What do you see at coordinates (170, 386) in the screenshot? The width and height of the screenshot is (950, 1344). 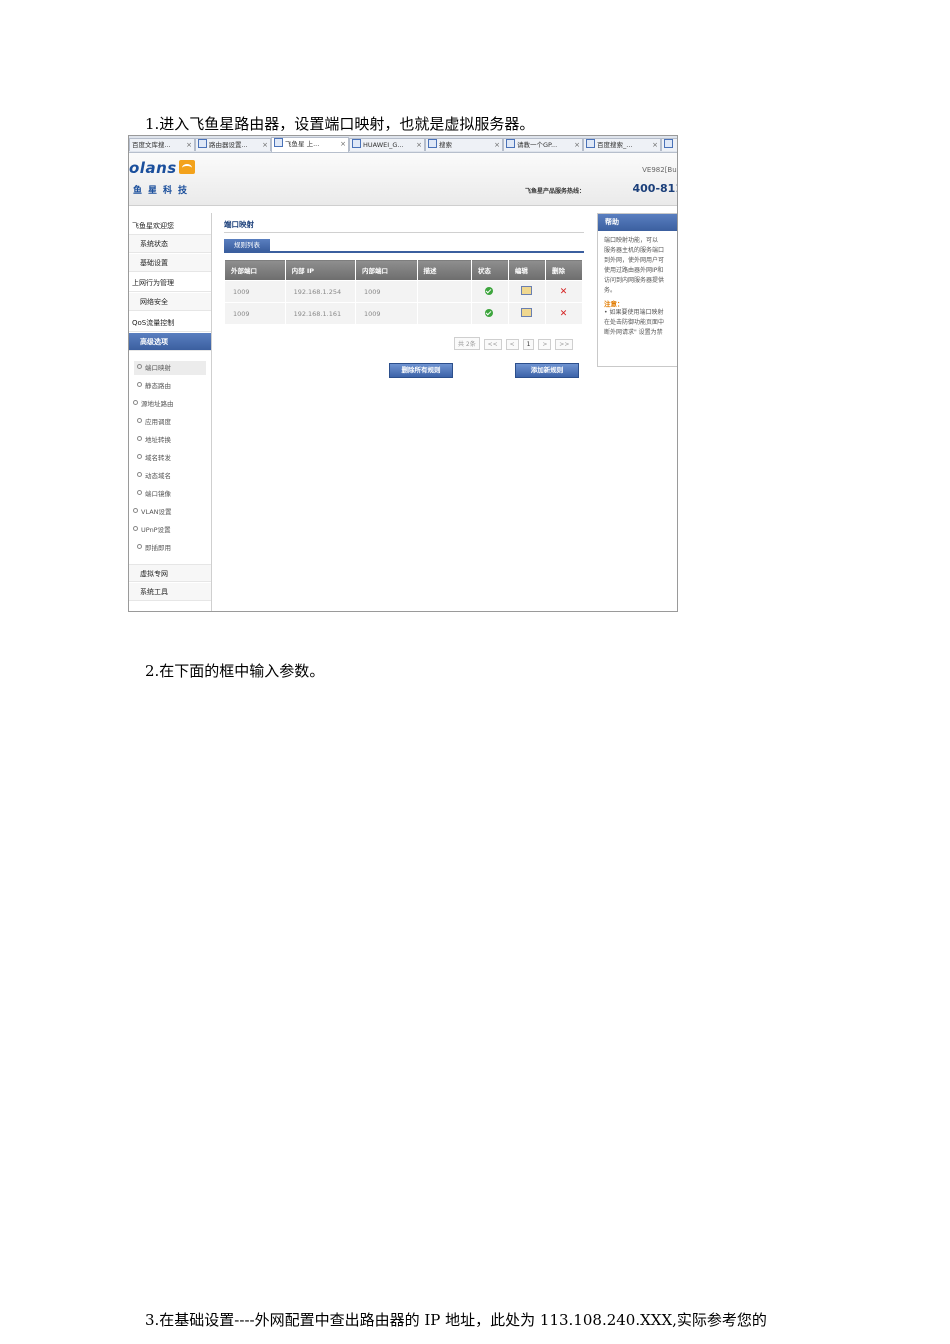 I see `sidebar-leaf-static-route: 静态路由` at bounding box center [170, 386].